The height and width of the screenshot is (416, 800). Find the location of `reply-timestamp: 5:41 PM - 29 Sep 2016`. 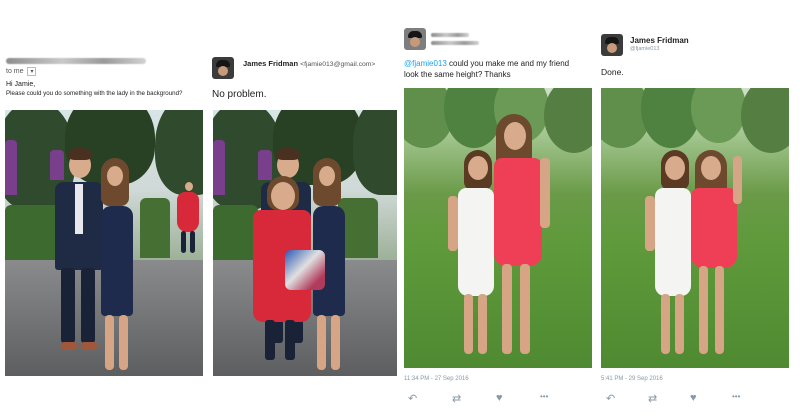

reply-timestamp: 5:41 PM - 29 Sep 2016 is located at coordinates (632, 379).